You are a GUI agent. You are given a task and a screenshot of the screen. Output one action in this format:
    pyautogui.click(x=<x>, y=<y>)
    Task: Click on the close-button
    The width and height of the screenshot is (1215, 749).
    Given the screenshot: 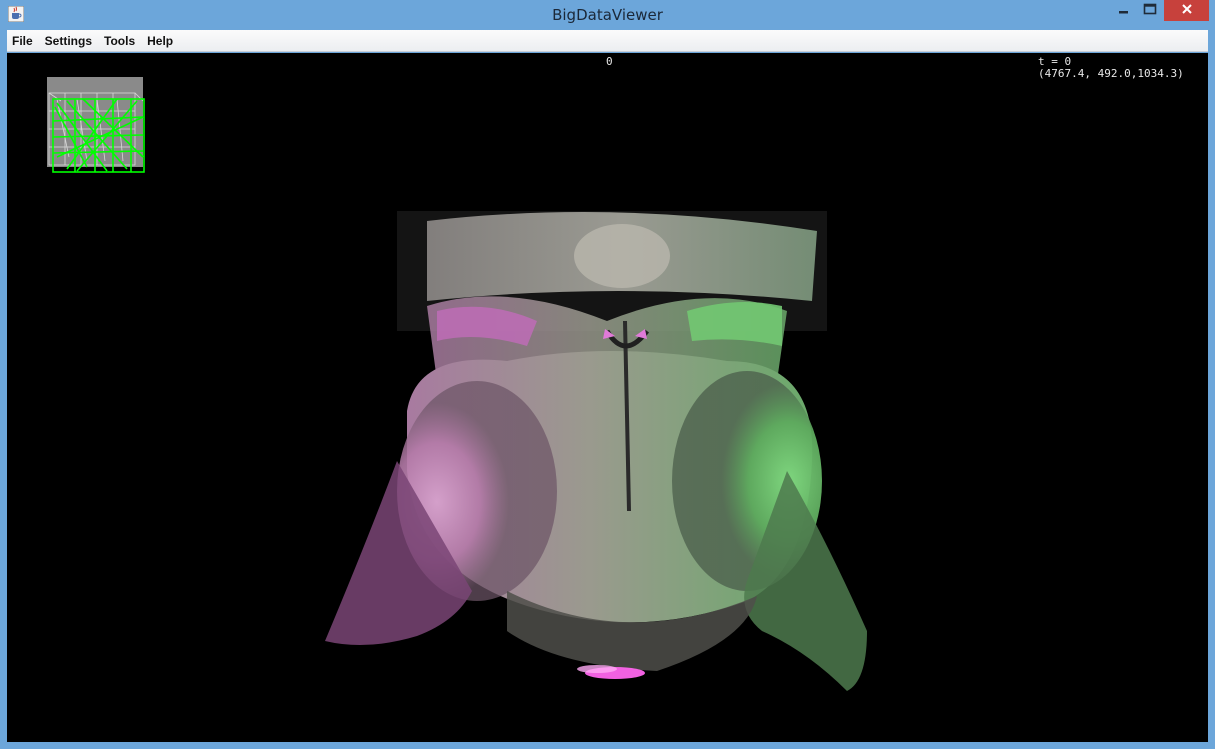 What is the action you would take?
    pyautogui.click(x=1186, y=10)
    